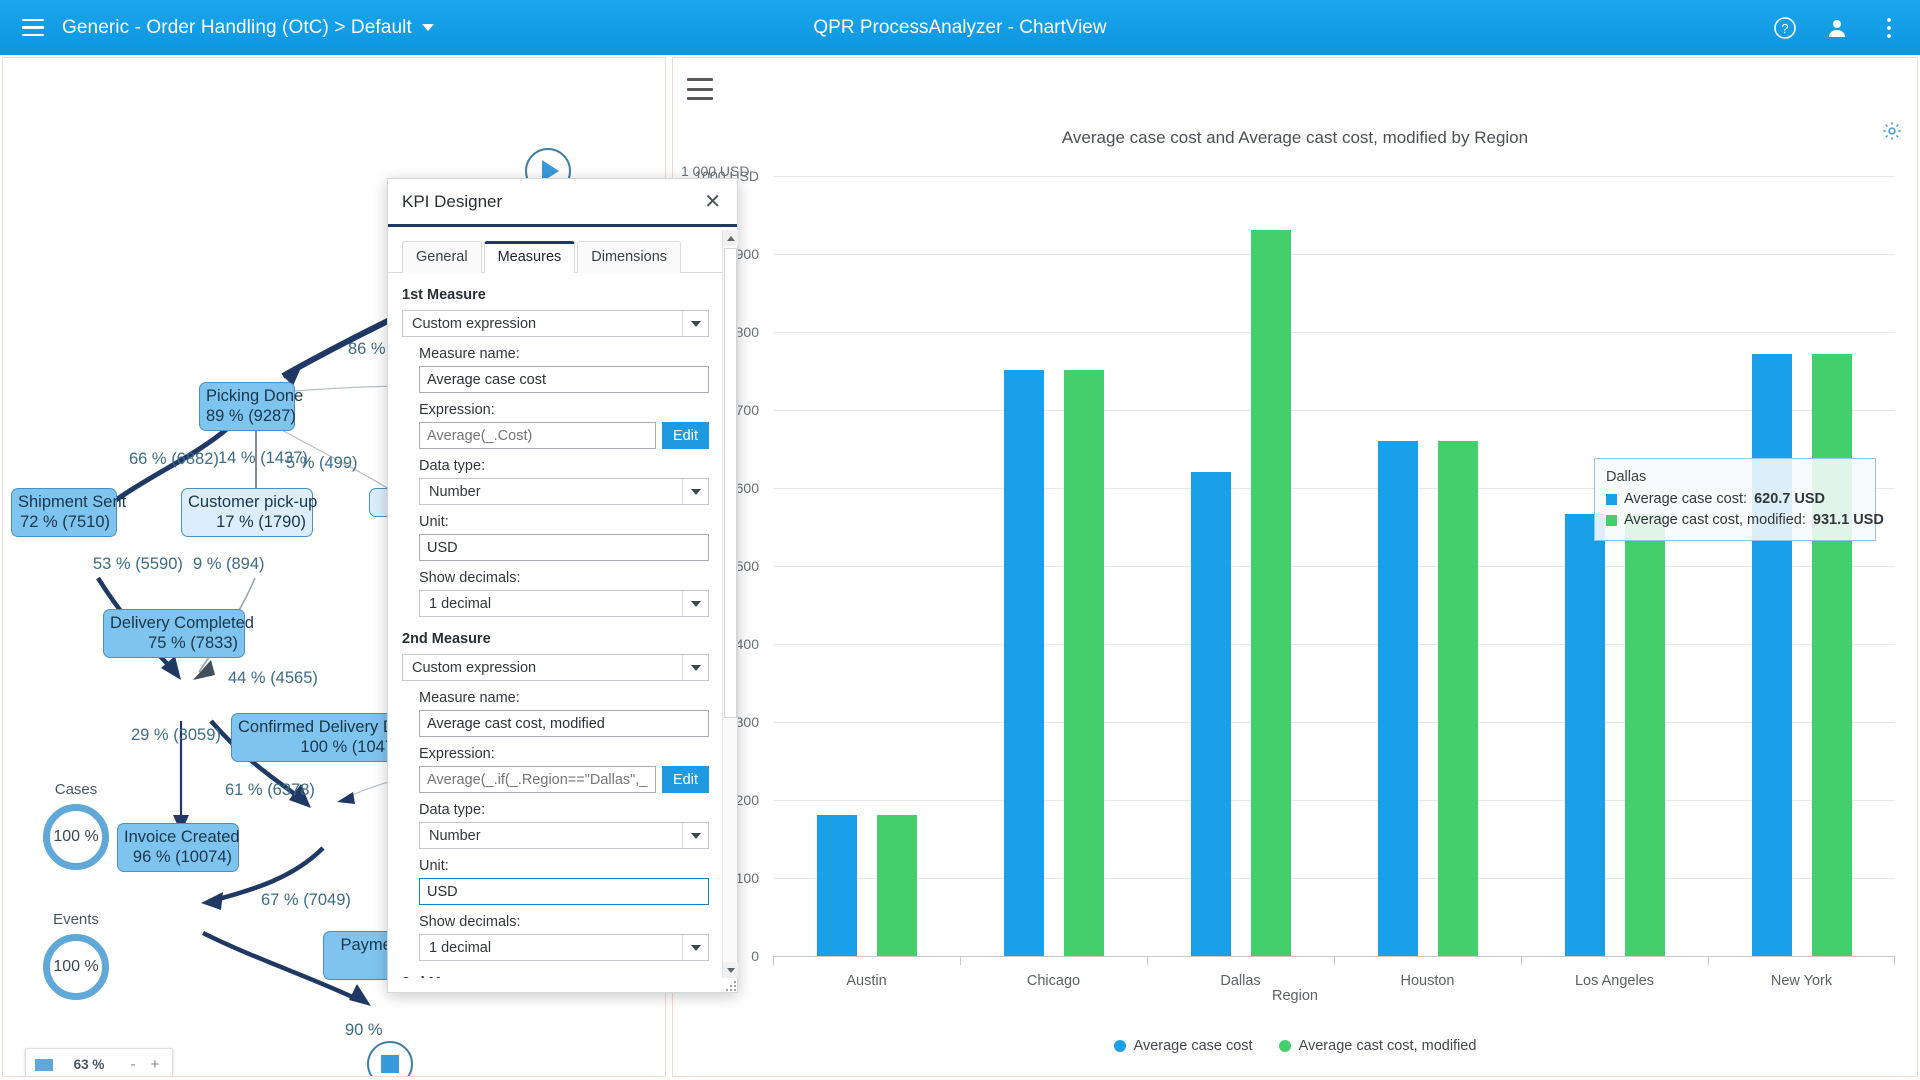 Image resolution: width=1920 pixels, height=1080 pixels. I want to click on node-delivery-completed: Delivery Completed 75 % (7833), so click(178, 633).